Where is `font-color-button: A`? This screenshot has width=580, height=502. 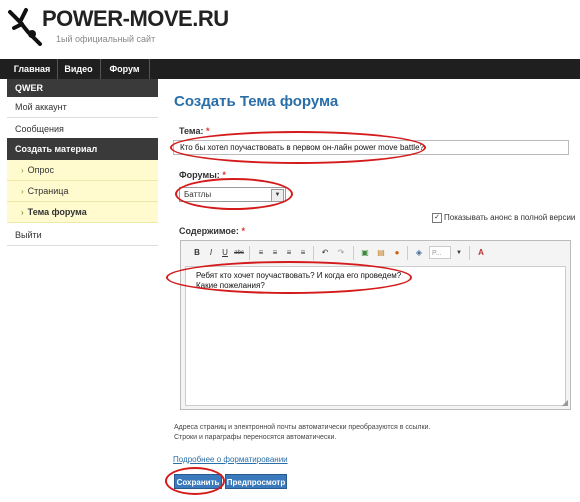
font-color-button: A is located at coordinates (481, 253).